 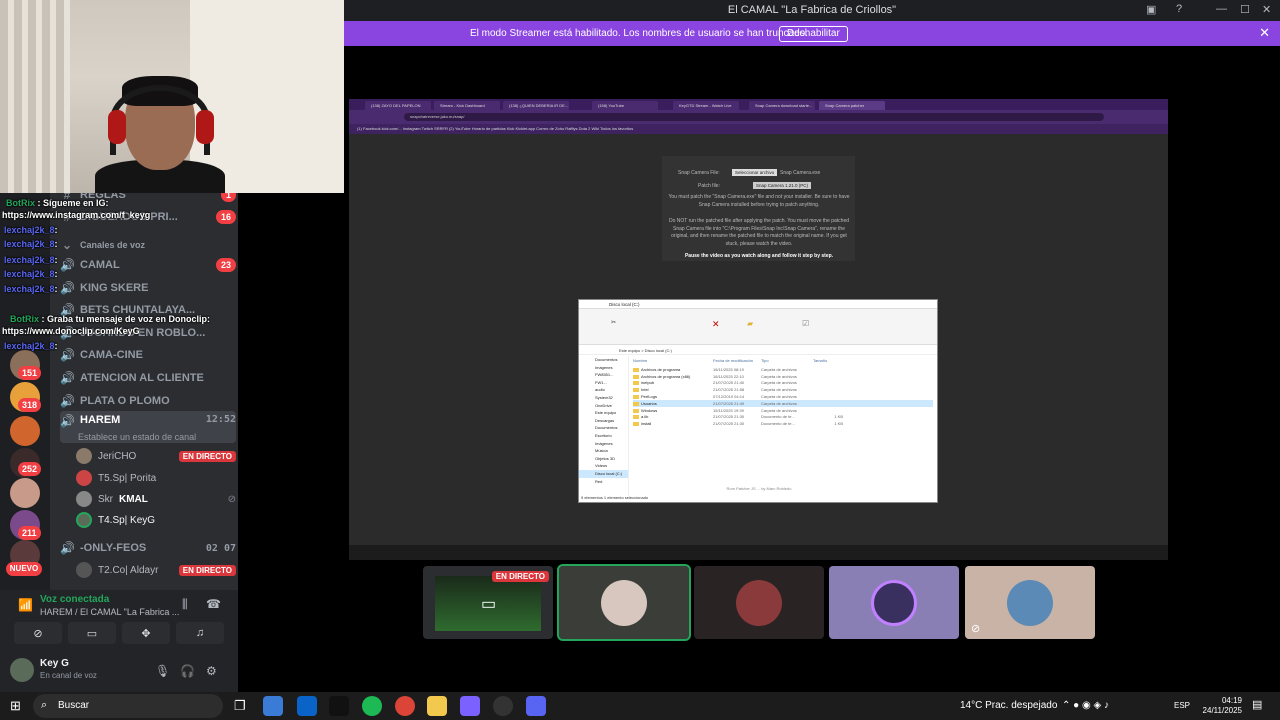 I want to click on select-file-button: Seleccionar archivo, so click(x=755, y=172).